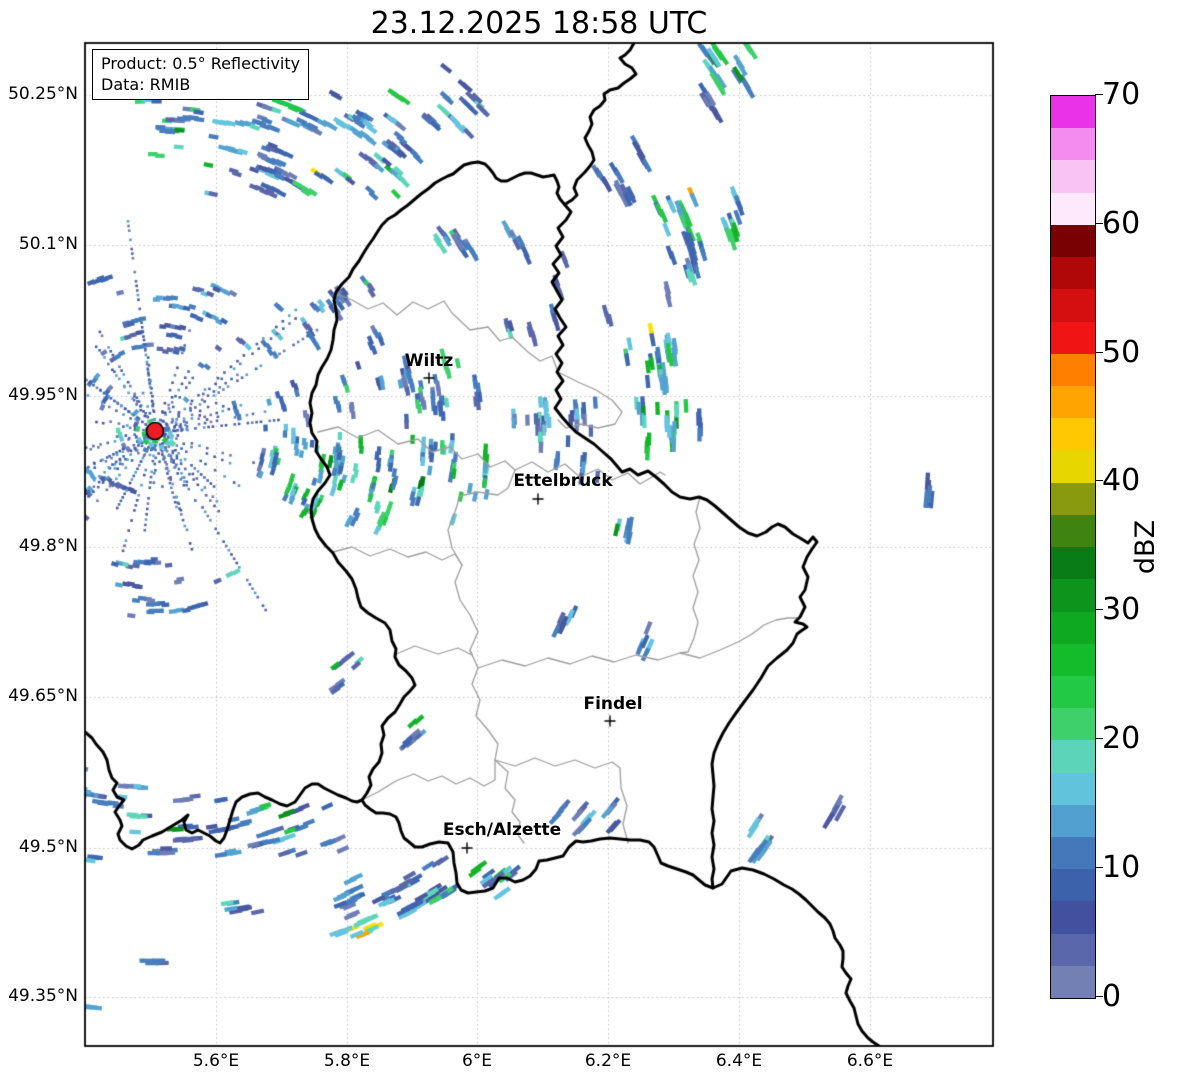 The height and width of the screenshot is (1081, 1184). Describe the element at coordinates (43, 395) in the screenshot. I see `y-tick-label: 49.95°N` at that location.